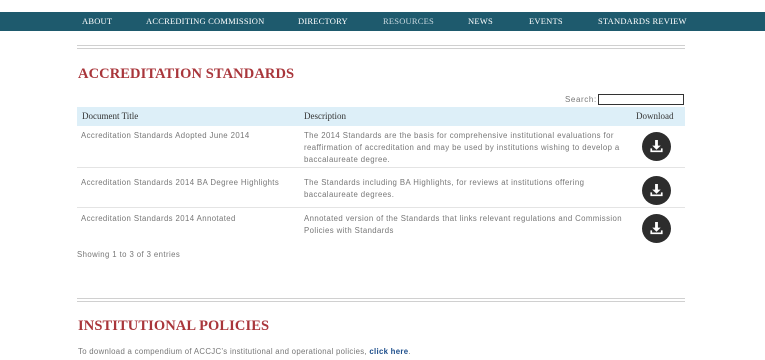 This screenshot has height=360, width=765. What do you see at coordinates (655, 116) in the screenshot?
I see `column-header-download: Download` at bounding box center [655, 116].